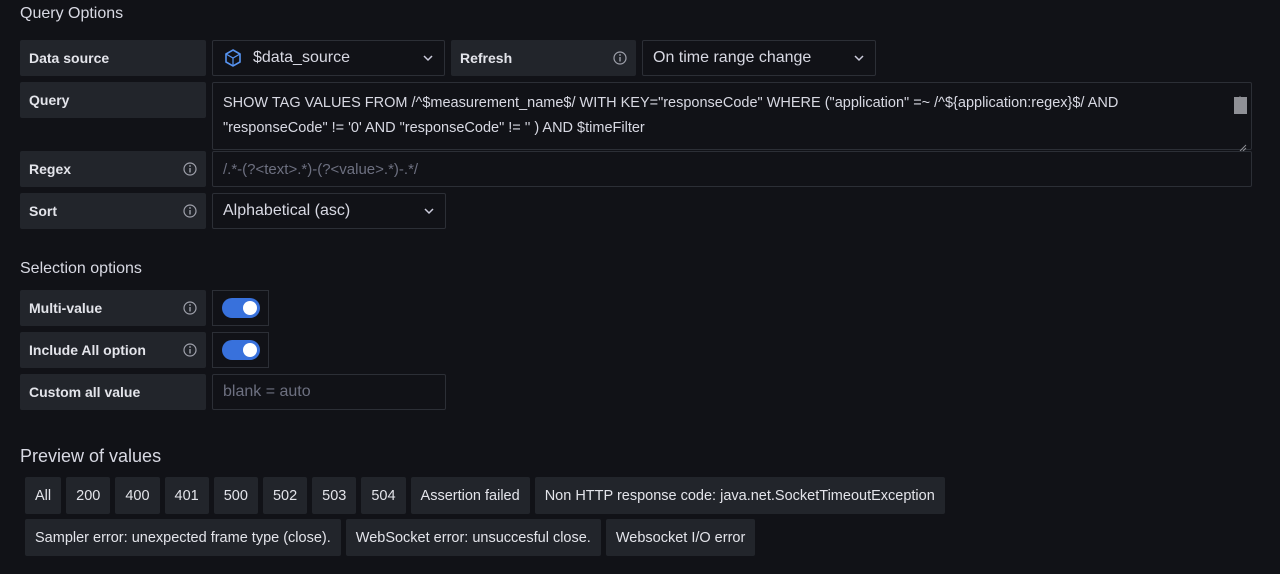  Describe the element at coordinates (287, 210) in the screenshot. I see `sort-value: Alphabetical (asc)` at that location.